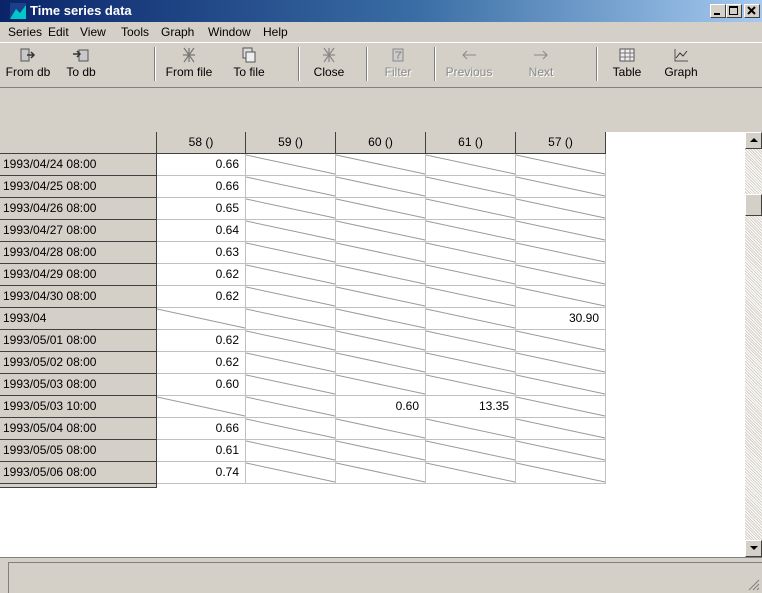 This screenshot has width=762, height=593. What do you see at coordinates (718, 11) in the screenshot?
I see `minimize-button` at bounding box center [718, 11].